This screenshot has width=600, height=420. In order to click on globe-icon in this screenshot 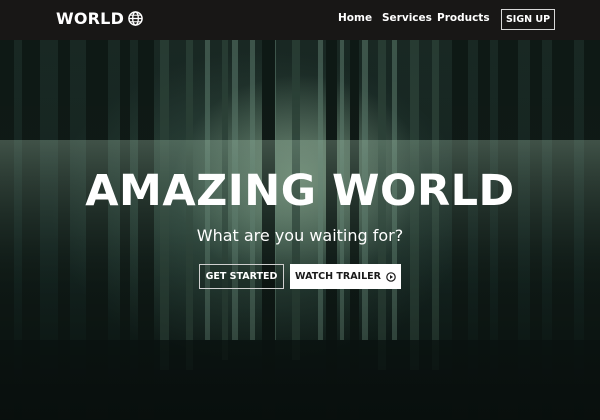, I will do `click(135, 18)`.